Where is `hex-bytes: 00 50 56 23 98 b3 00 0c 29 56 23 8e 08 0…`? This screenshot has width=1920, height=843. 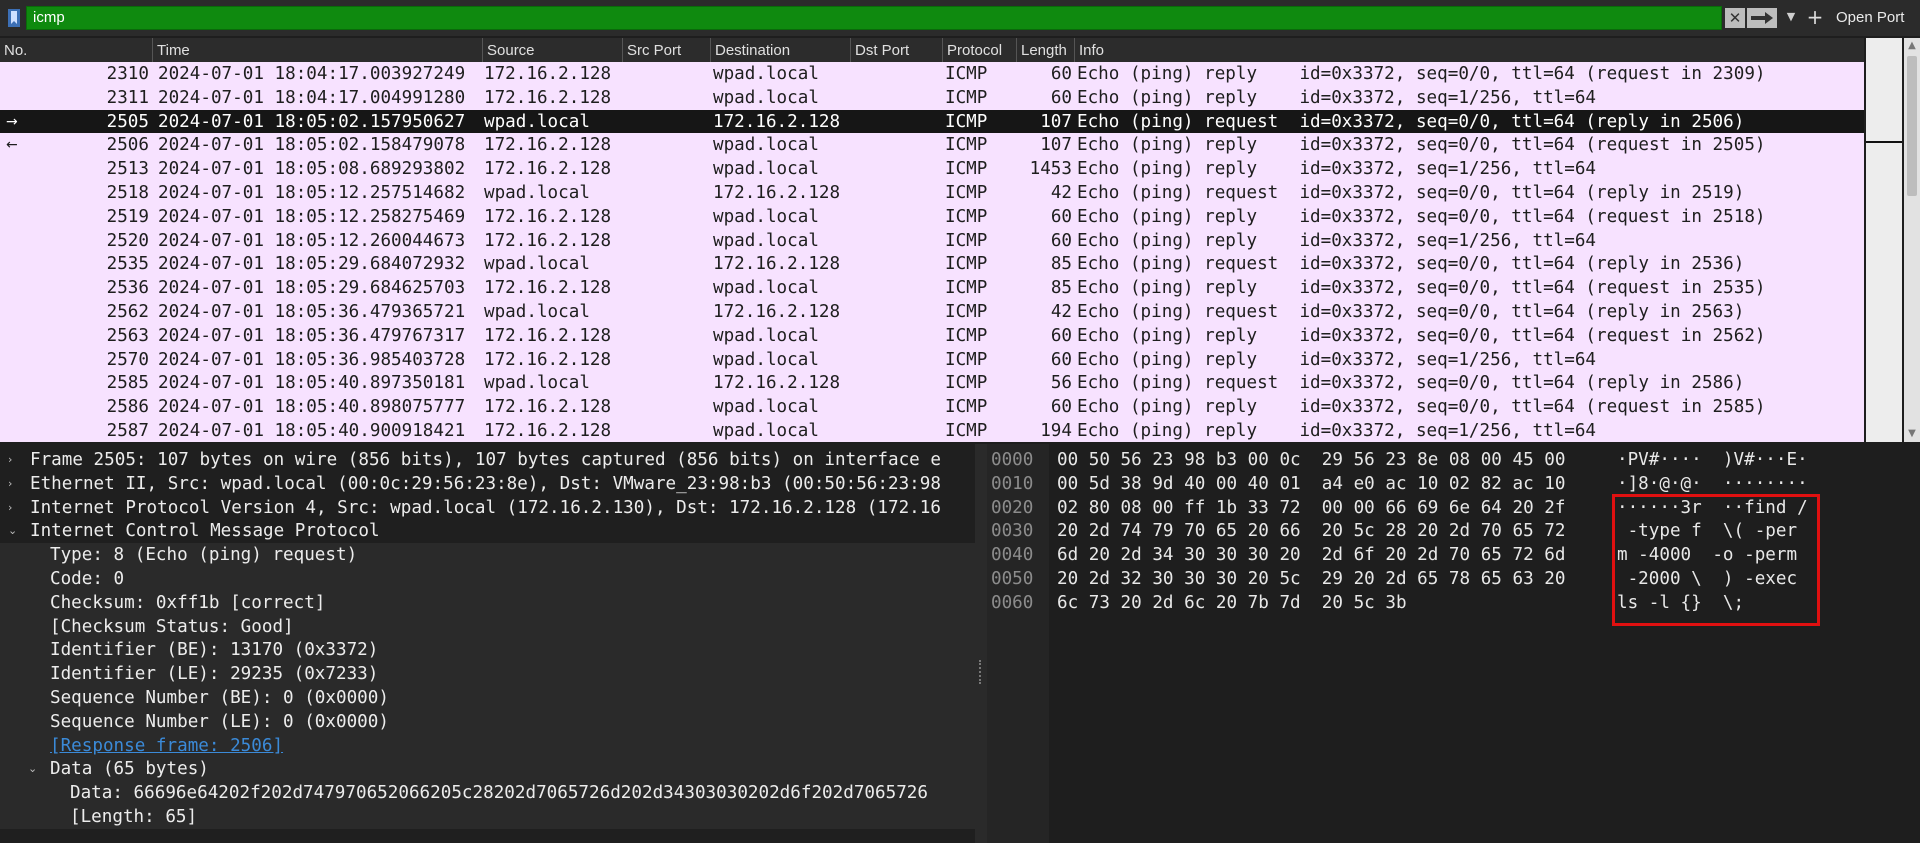 hex-bytes: 00 50 56 23 98 b3 00 0c 29 56 23 8e 08 0… is located at coordinates (1311, 460).